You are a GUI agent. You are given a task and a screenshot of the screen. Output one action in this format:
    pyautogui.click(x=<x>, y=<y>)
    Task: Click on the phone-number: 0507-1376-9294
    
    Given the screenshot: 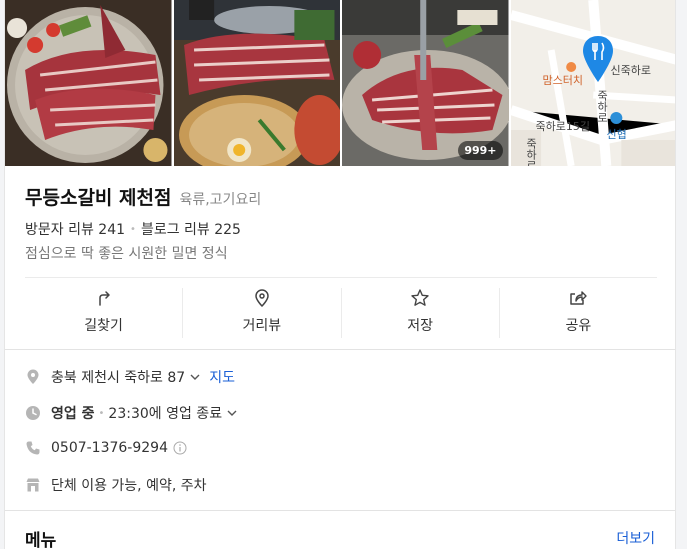 What is the action you would take?
    pyautogui.click(x=109, y=448)
    